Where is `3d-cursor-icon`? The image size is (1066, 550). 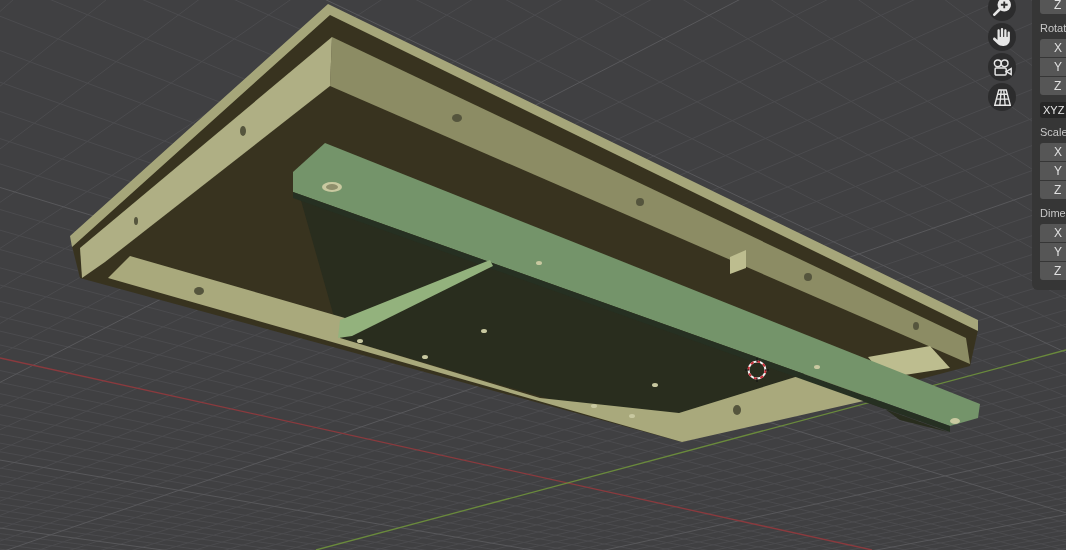 3d-cursor-icon is located at coordinates (757, 370).